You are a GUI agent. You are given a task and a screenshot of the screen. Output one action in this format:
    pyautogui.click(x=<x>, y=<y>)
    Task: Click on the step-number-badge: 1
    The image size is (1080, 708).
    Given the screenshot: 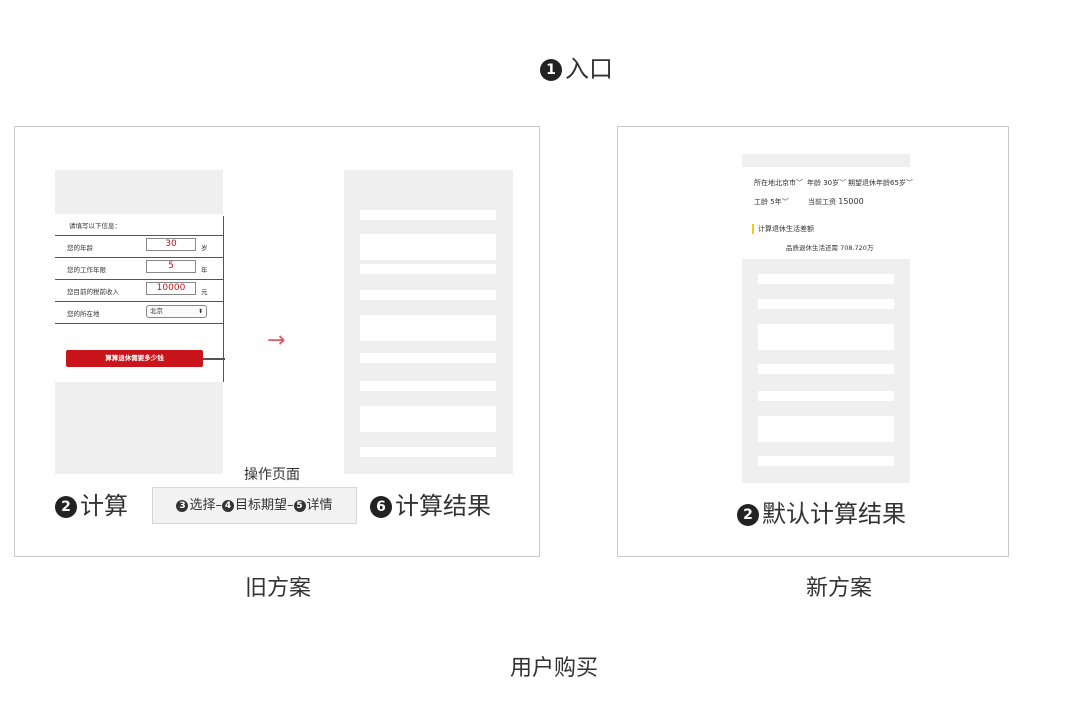 What is the action you would take?
    pyautogui.click(x=551, y=70)
    